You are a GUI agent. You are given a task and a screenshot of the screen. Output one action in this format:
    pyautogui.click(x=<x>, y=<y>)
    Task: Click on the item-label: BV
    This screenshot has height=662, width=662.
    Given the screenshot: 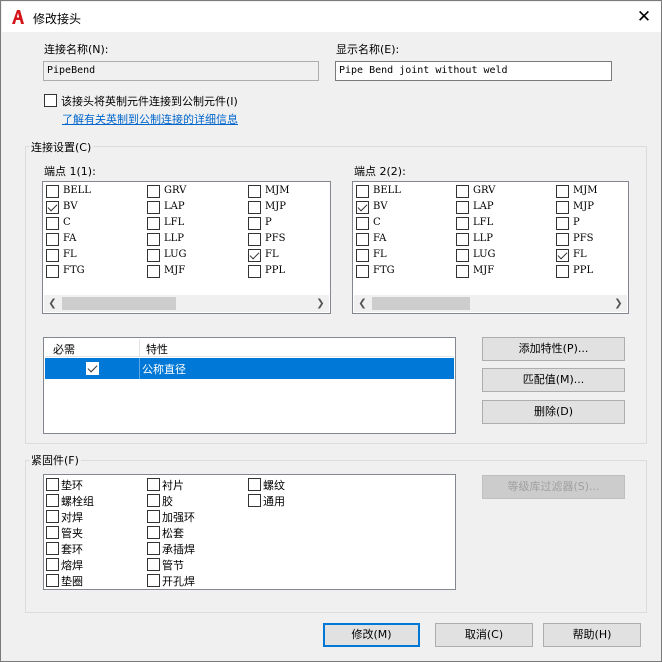 What is the action you would take?
    pyautogui.click(x=380, y=206)
    